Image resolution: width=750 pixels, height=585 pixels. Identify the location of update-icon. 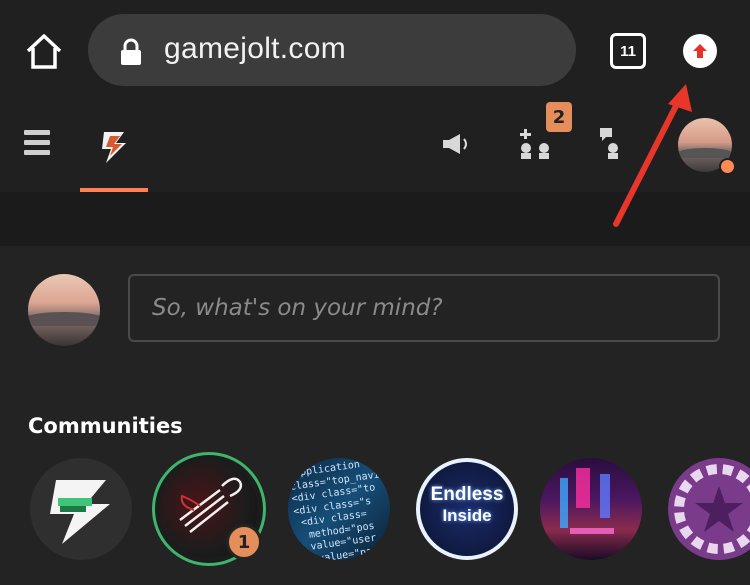
(700, 51).